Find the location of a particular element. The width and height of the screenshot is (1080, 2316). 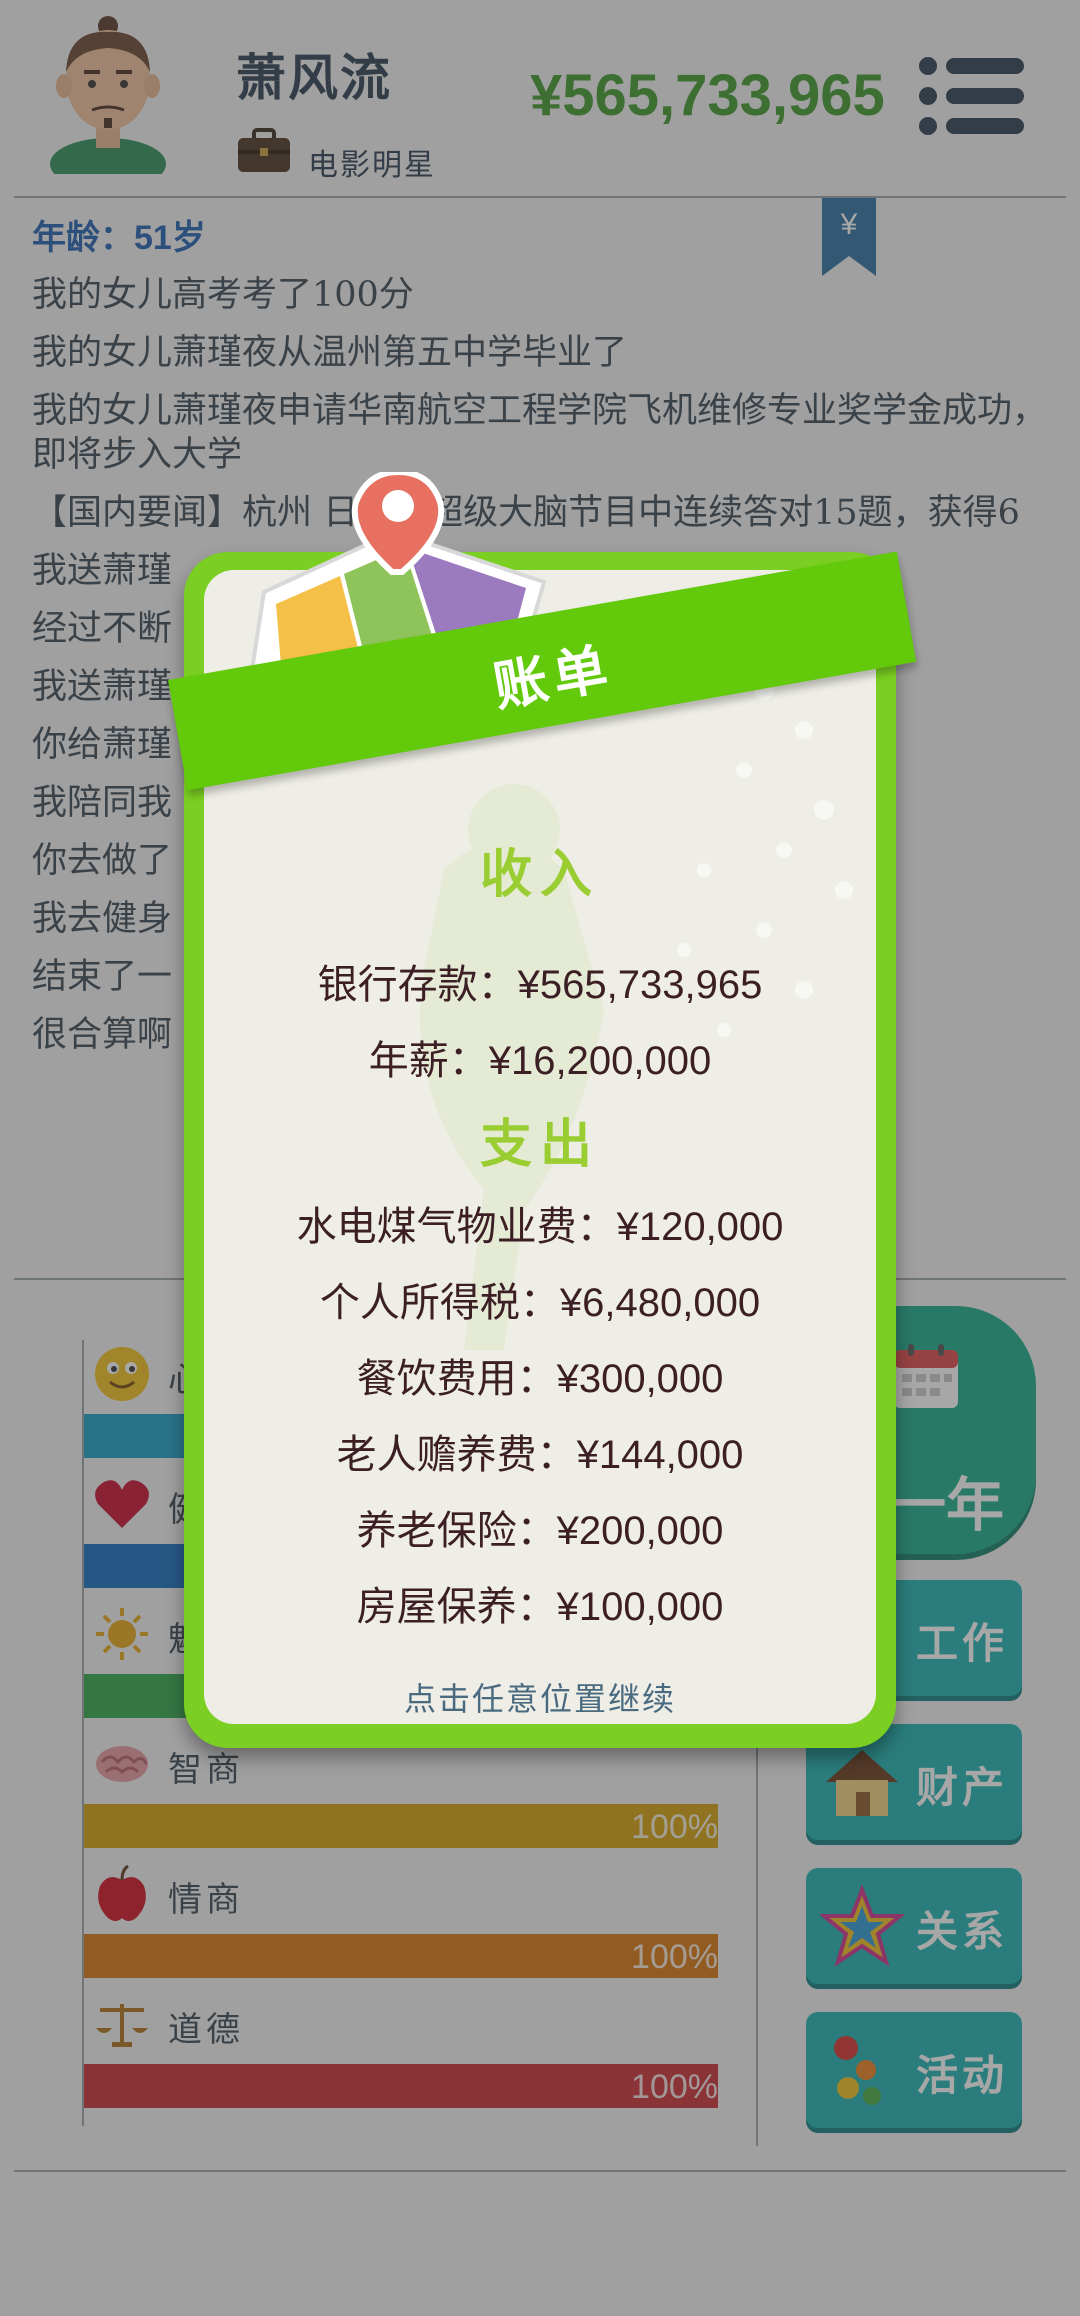

expense-row: 餐饮费用：¥300,000 is located at coordinates (540, 1375).